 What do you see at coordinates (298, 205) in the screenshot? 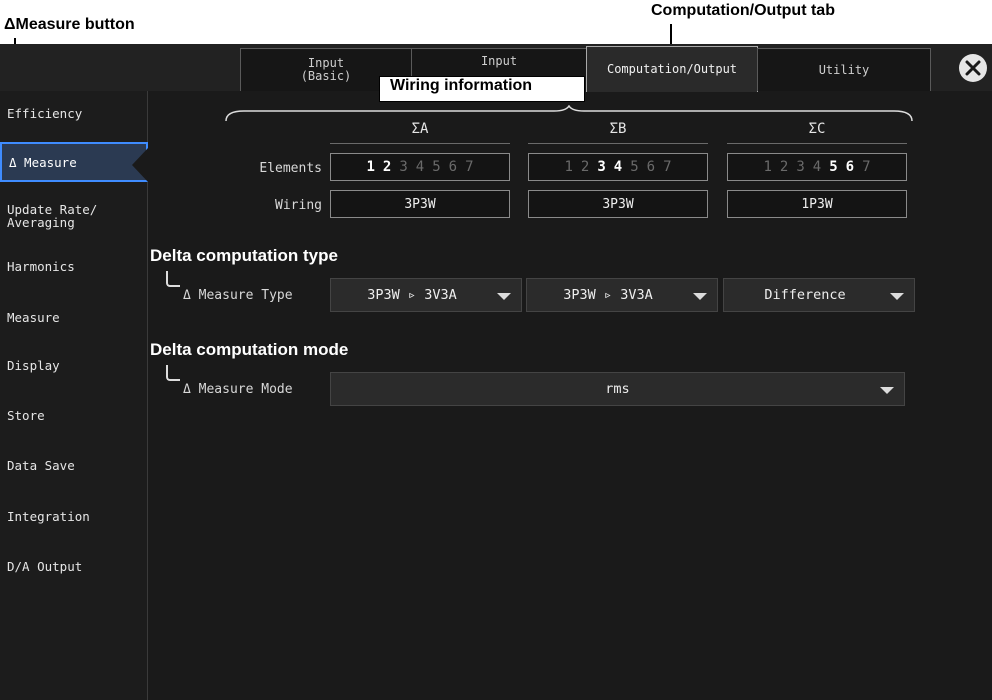
I see `wiring-label: Wiring` at bounding box center [298, 205].